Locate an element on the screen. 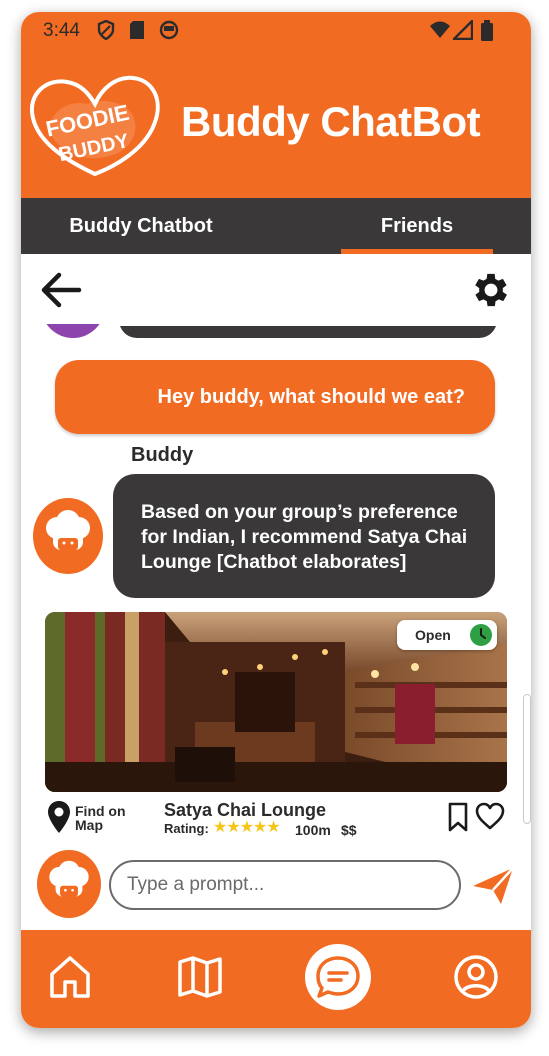 The width and height of the screenshot is (549, 1056). bottom-navigation is located at coordinates (276, 979).